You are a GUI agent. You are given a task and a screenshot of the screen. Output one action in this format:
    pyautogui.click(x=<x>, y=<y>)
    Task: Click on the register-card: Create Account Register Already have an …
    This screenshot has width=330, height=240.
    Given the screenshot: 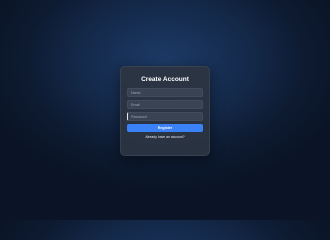 What is the action you would take?
    pyautogui.click(x=165, y=111)
    